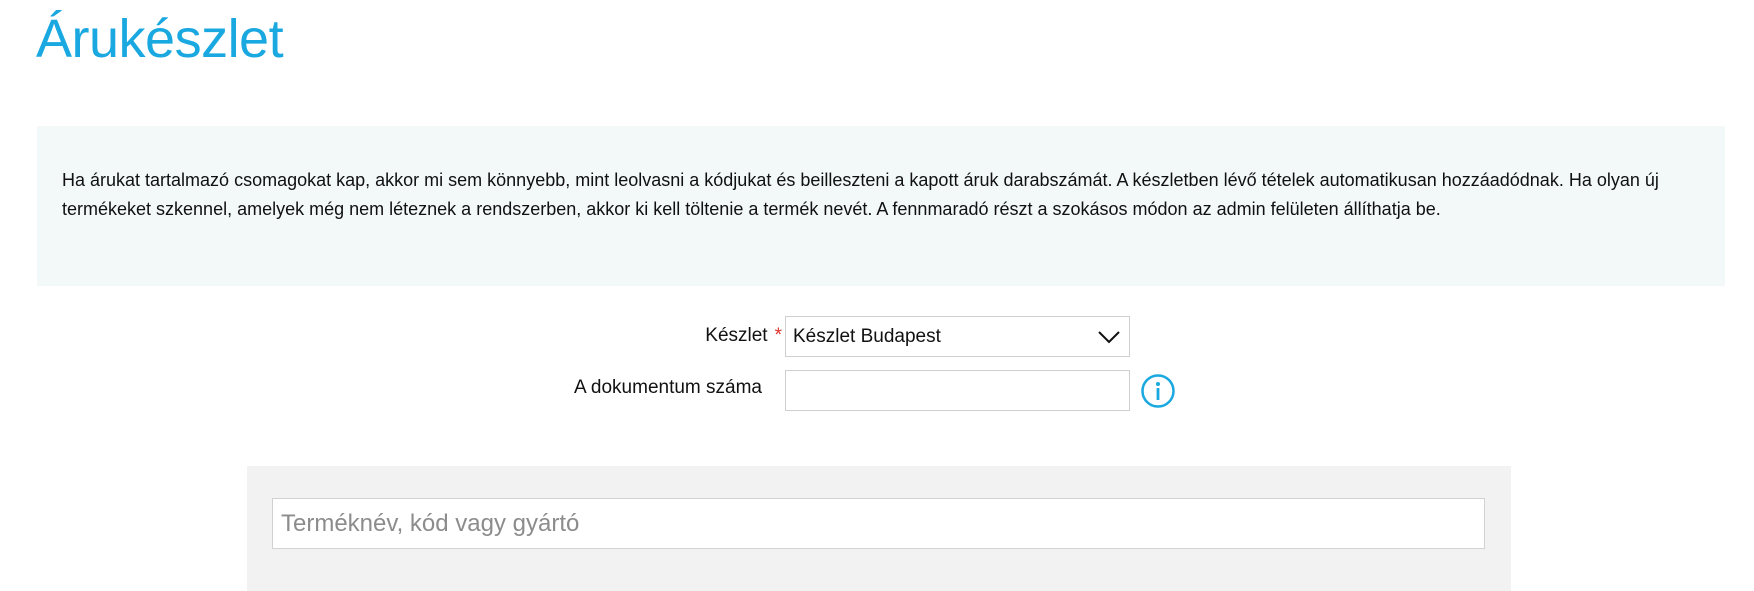  I want to click on stock-label: Készlet, so click(736, 335).